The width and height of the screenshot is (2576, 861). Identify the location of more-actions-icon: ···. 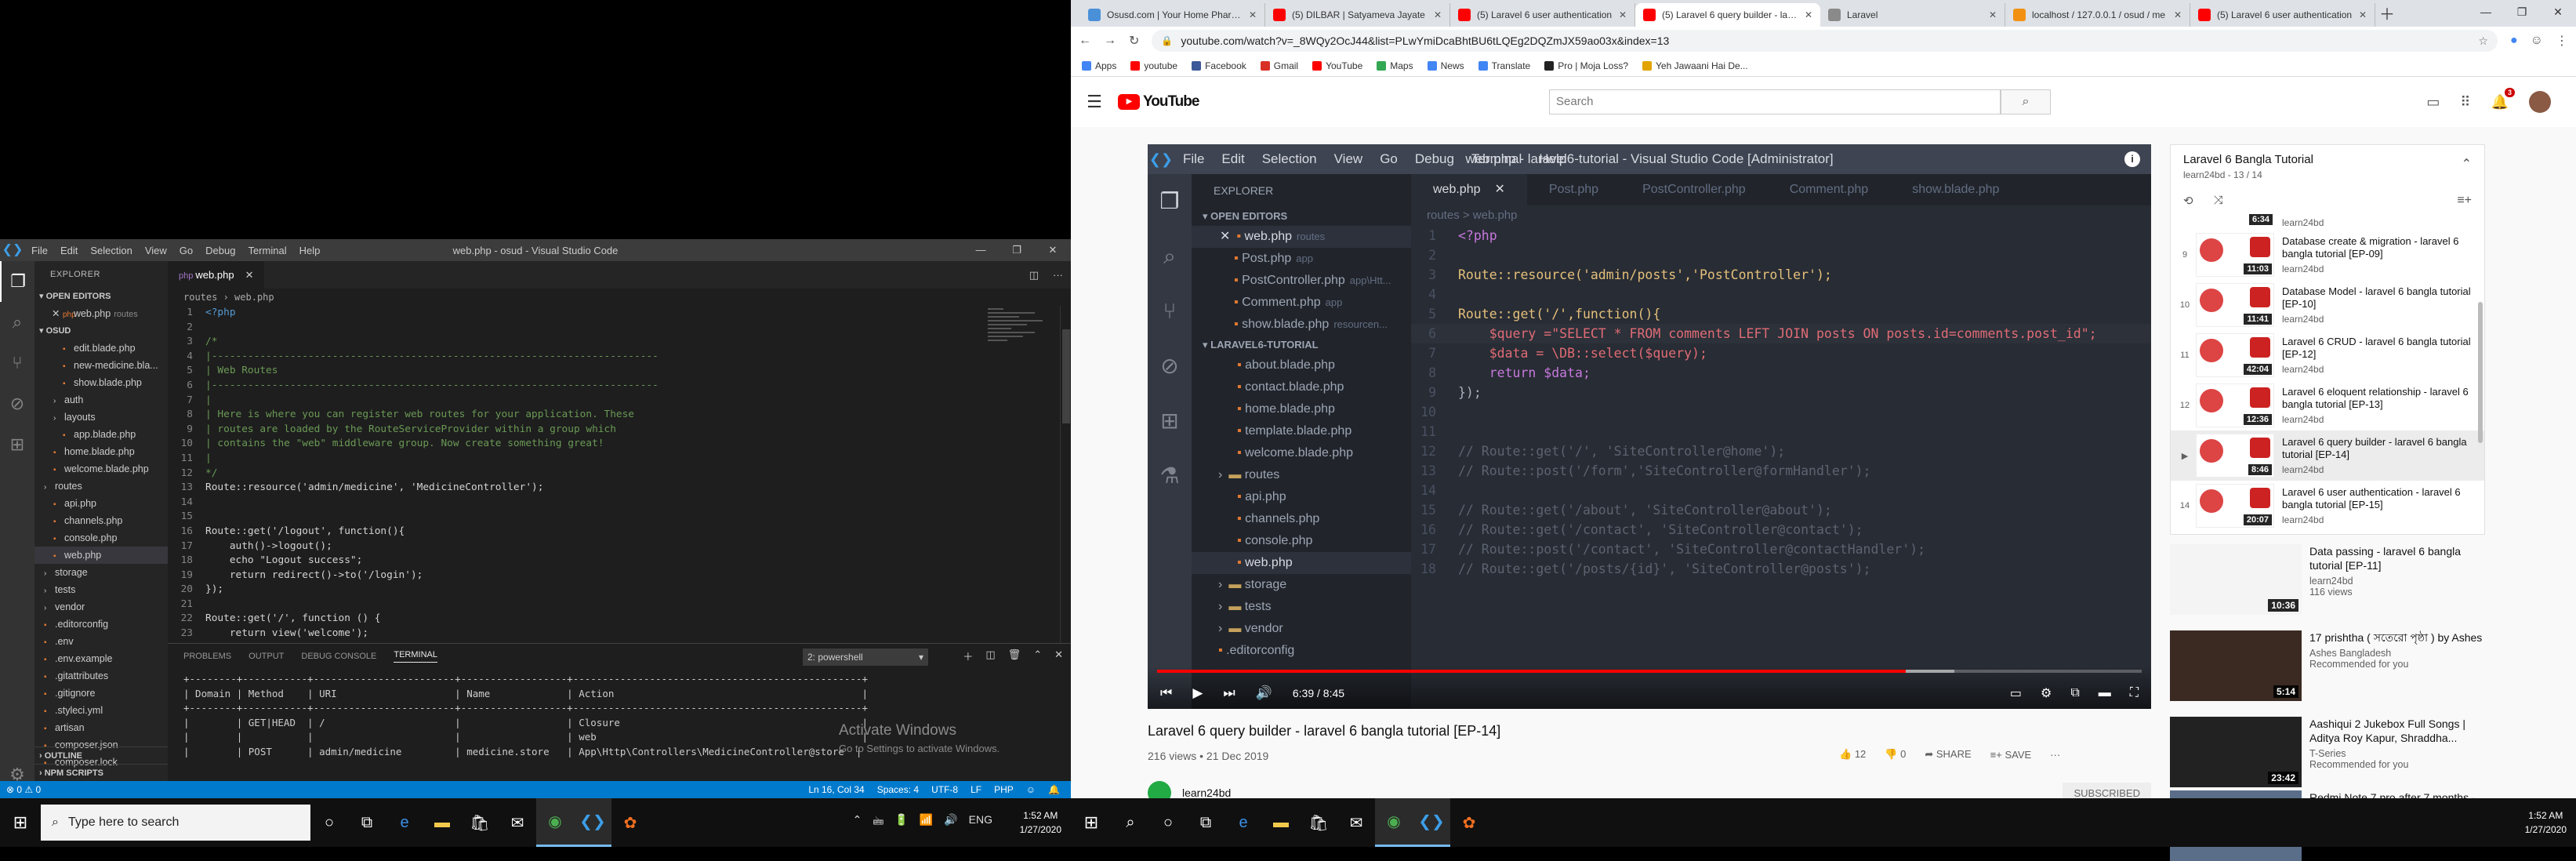
(1058, 275).